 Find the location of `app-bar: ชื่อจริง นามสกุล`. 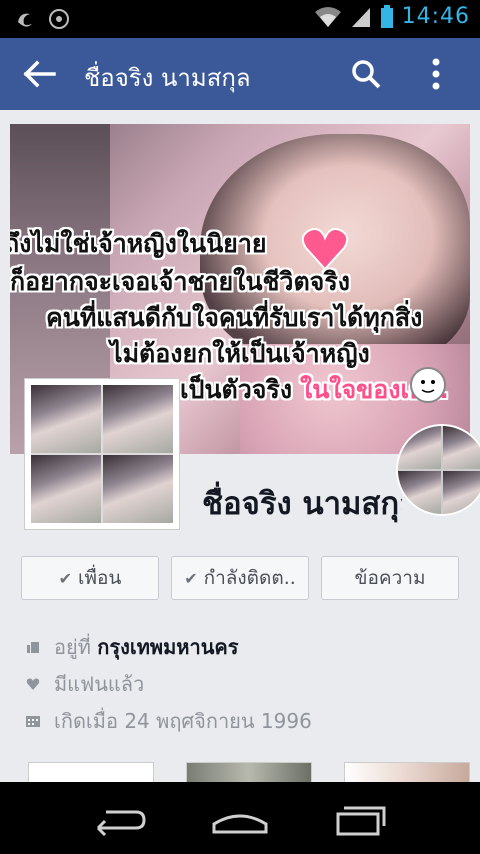

app-bar: ชื่อจริง นามสกุล is located at coordinates (240, 74).